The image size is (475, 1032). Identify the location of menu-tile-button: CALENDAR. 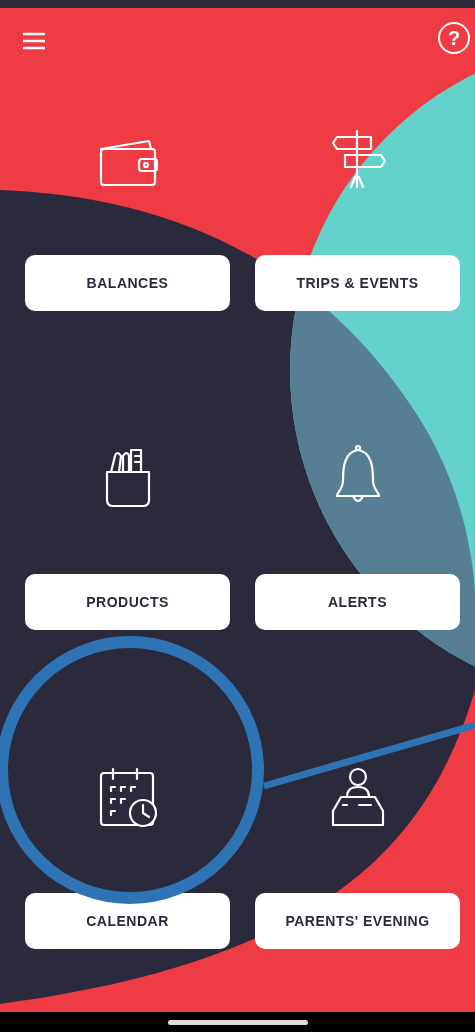
(127, 921).